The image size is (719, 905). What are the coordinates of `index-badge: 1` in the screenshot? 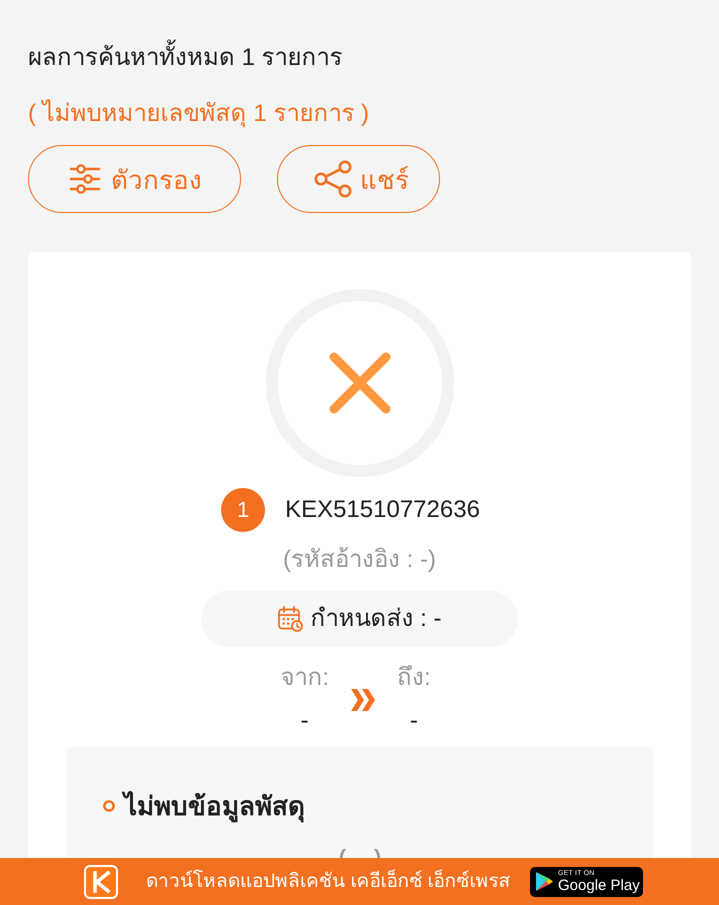 It's located at (243, 510).